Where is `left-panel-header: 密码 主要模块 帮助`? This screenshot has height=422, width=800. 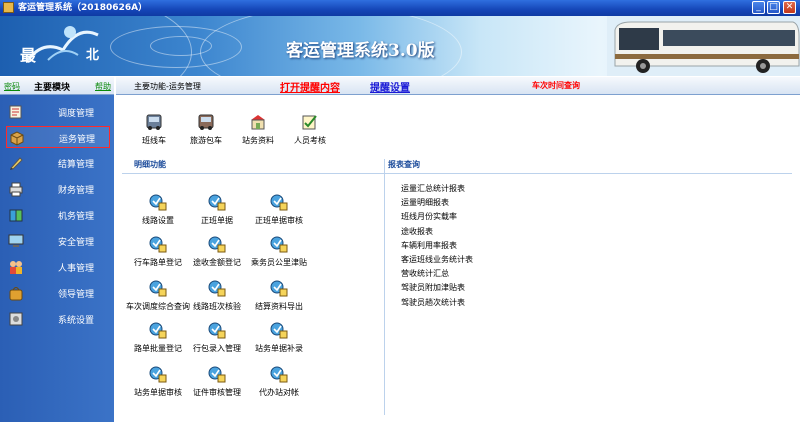
left-panel-header: 密码 主要模块 帮助 is located at coordinates (57, 86).